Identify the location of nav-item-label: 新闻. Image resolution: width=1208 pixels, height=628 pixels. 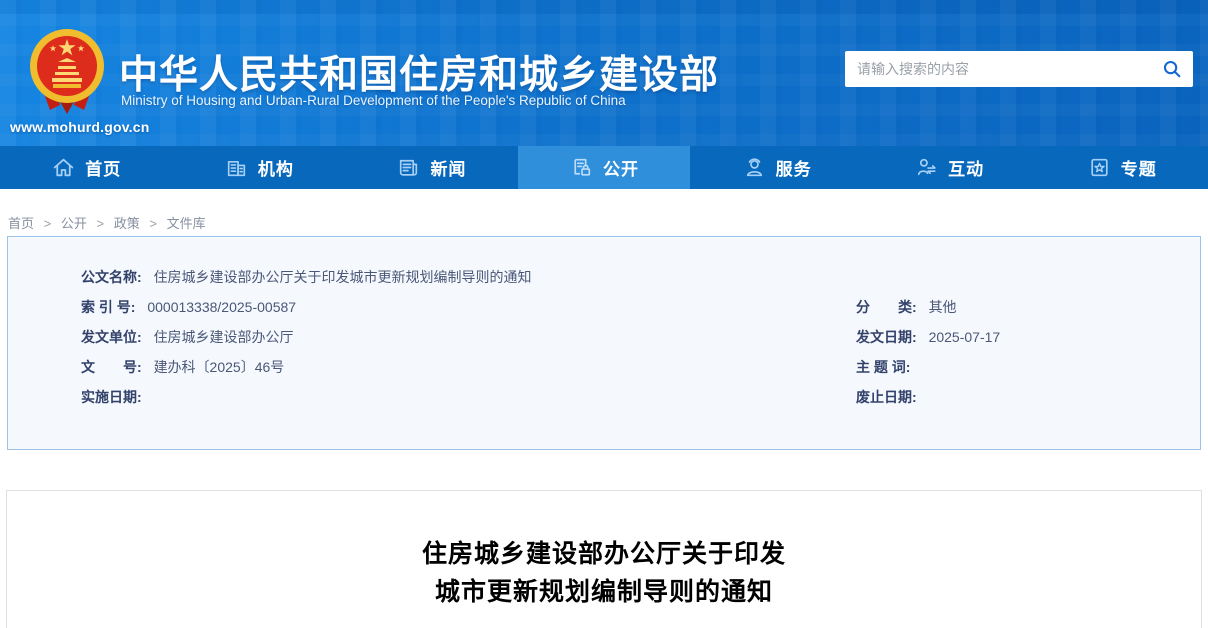
(448, 169).